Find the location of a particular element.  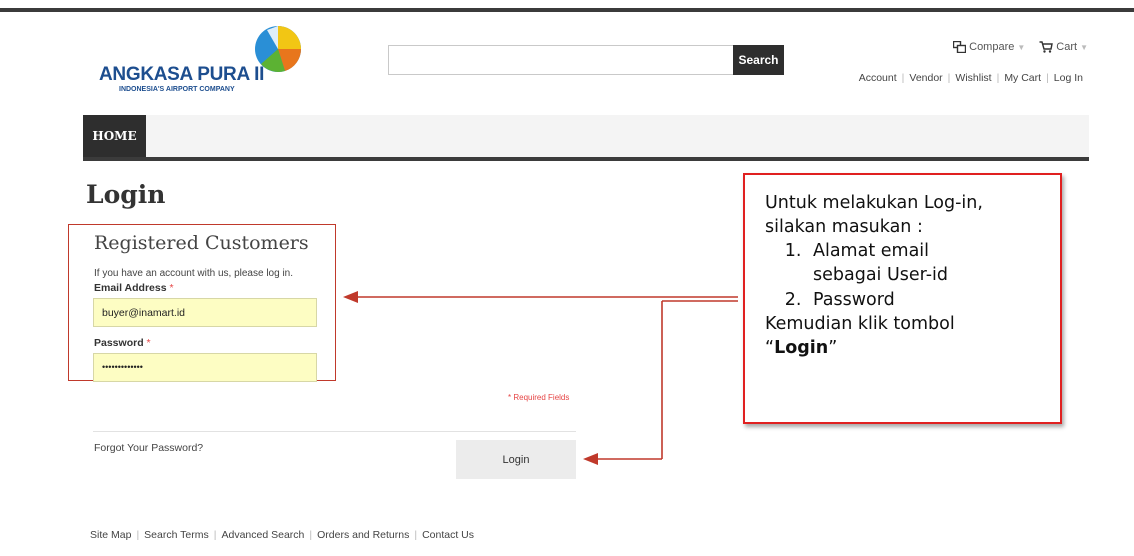

quote-open: “ is located at coordinates (770, 347).